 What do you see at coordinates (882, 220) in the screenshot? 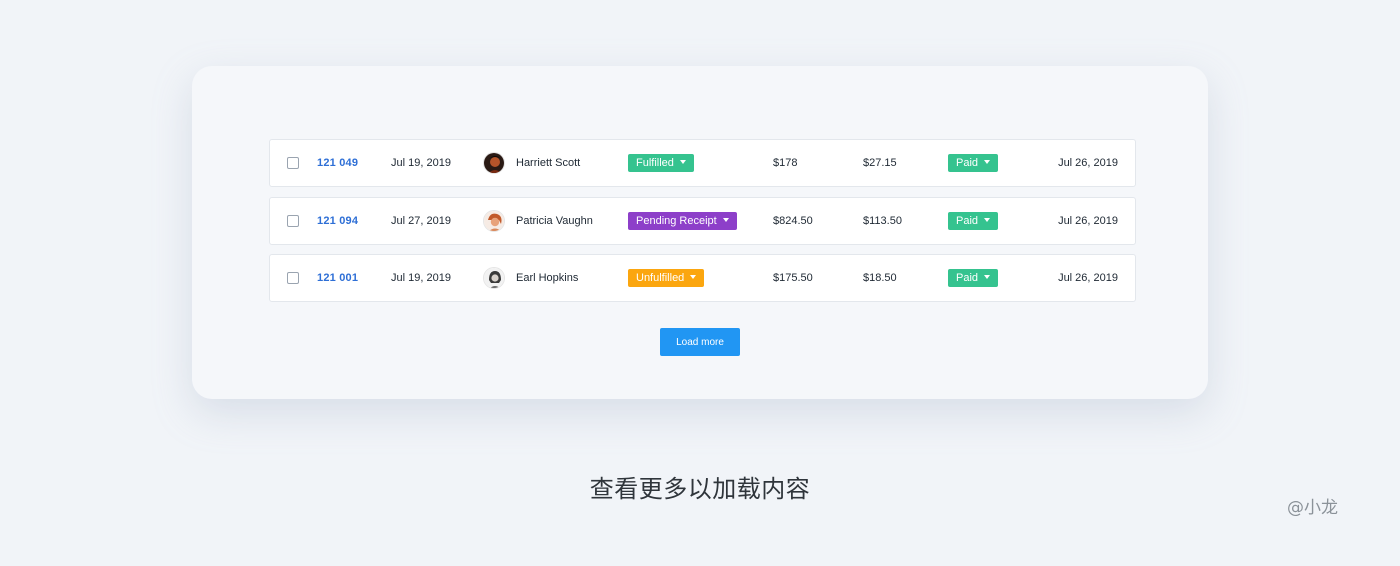
I see `shipping-cost: $113.50` at bounding box center [882, 220].